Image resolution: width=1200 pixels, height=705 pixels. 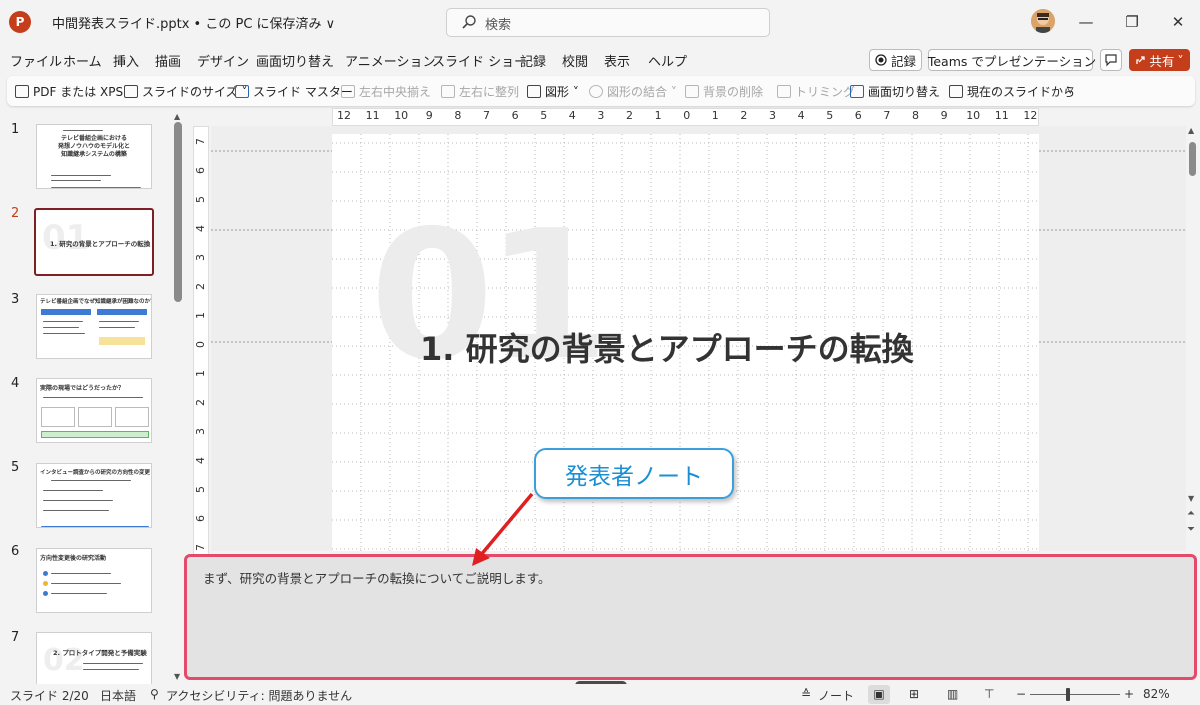 I want to click on notes-toggle: ノート, so click(x=836, y=695).